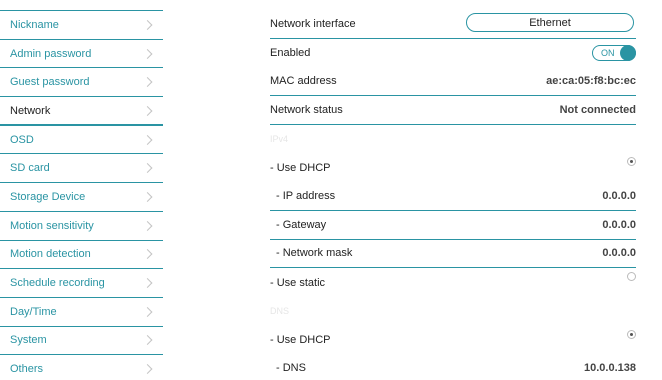 This screenshot has width=662, height=380. Describe the element at coordinates (22, 139) in the screenshot. I see `sidebar-item-label: OSD` at that location.